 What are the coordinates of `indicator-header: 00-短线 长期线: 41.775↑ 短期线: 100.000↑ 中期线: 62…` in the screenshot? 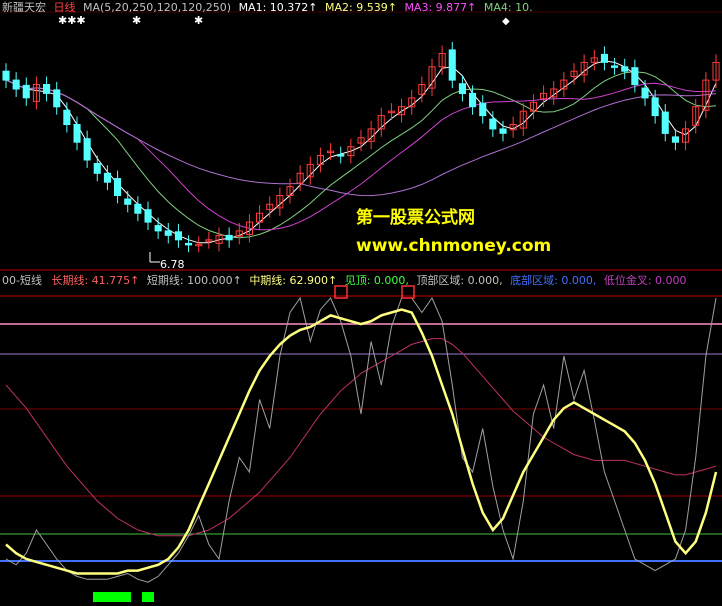 It's located at (344, 280).